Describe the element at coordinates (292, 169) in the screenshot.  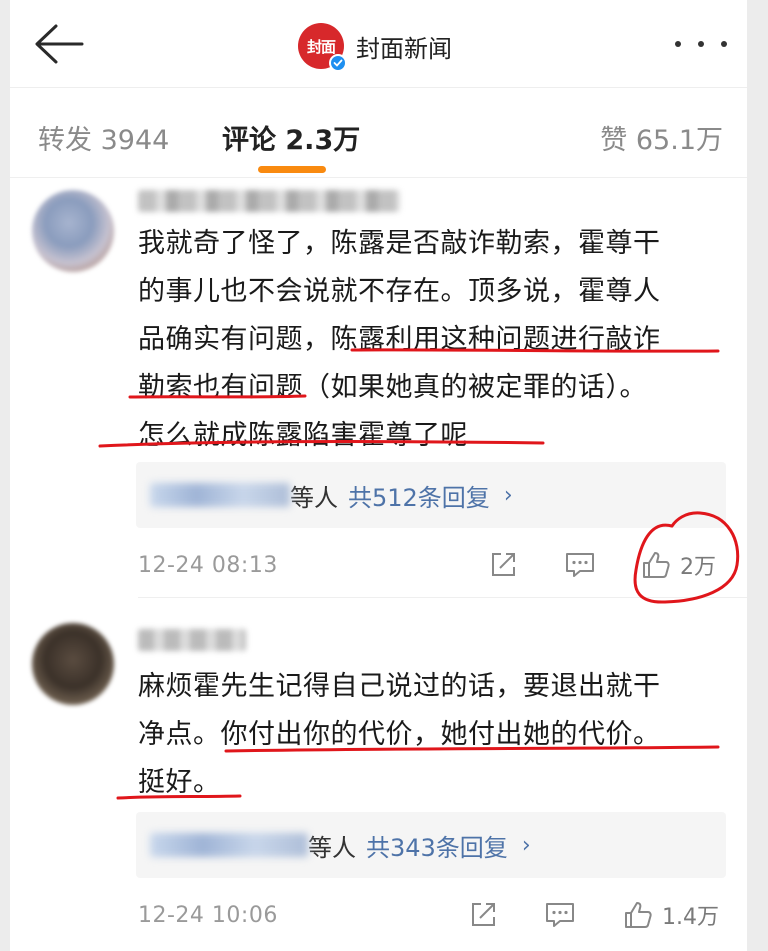
I see `active-tab-indicator` at that location.